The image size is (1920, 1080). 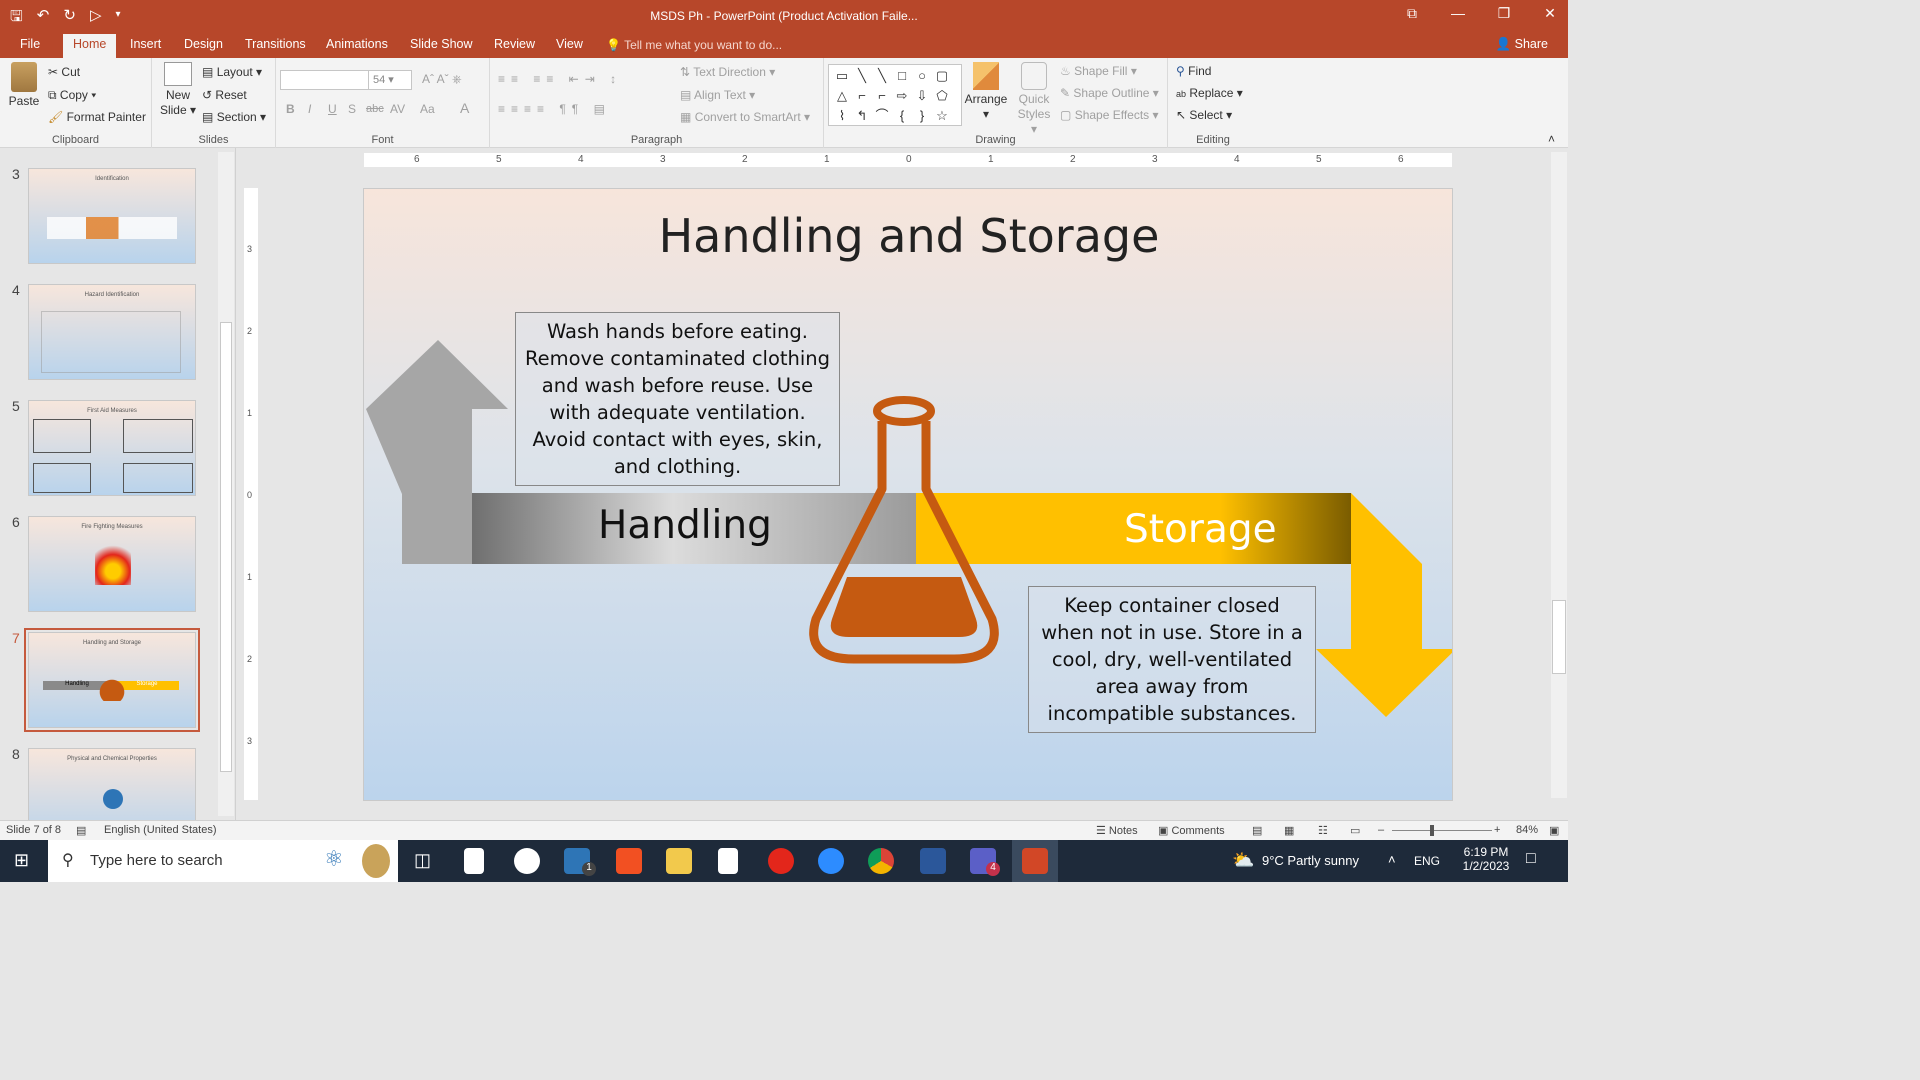 I want to click on notepad-icon, so click(x=728, y=861).